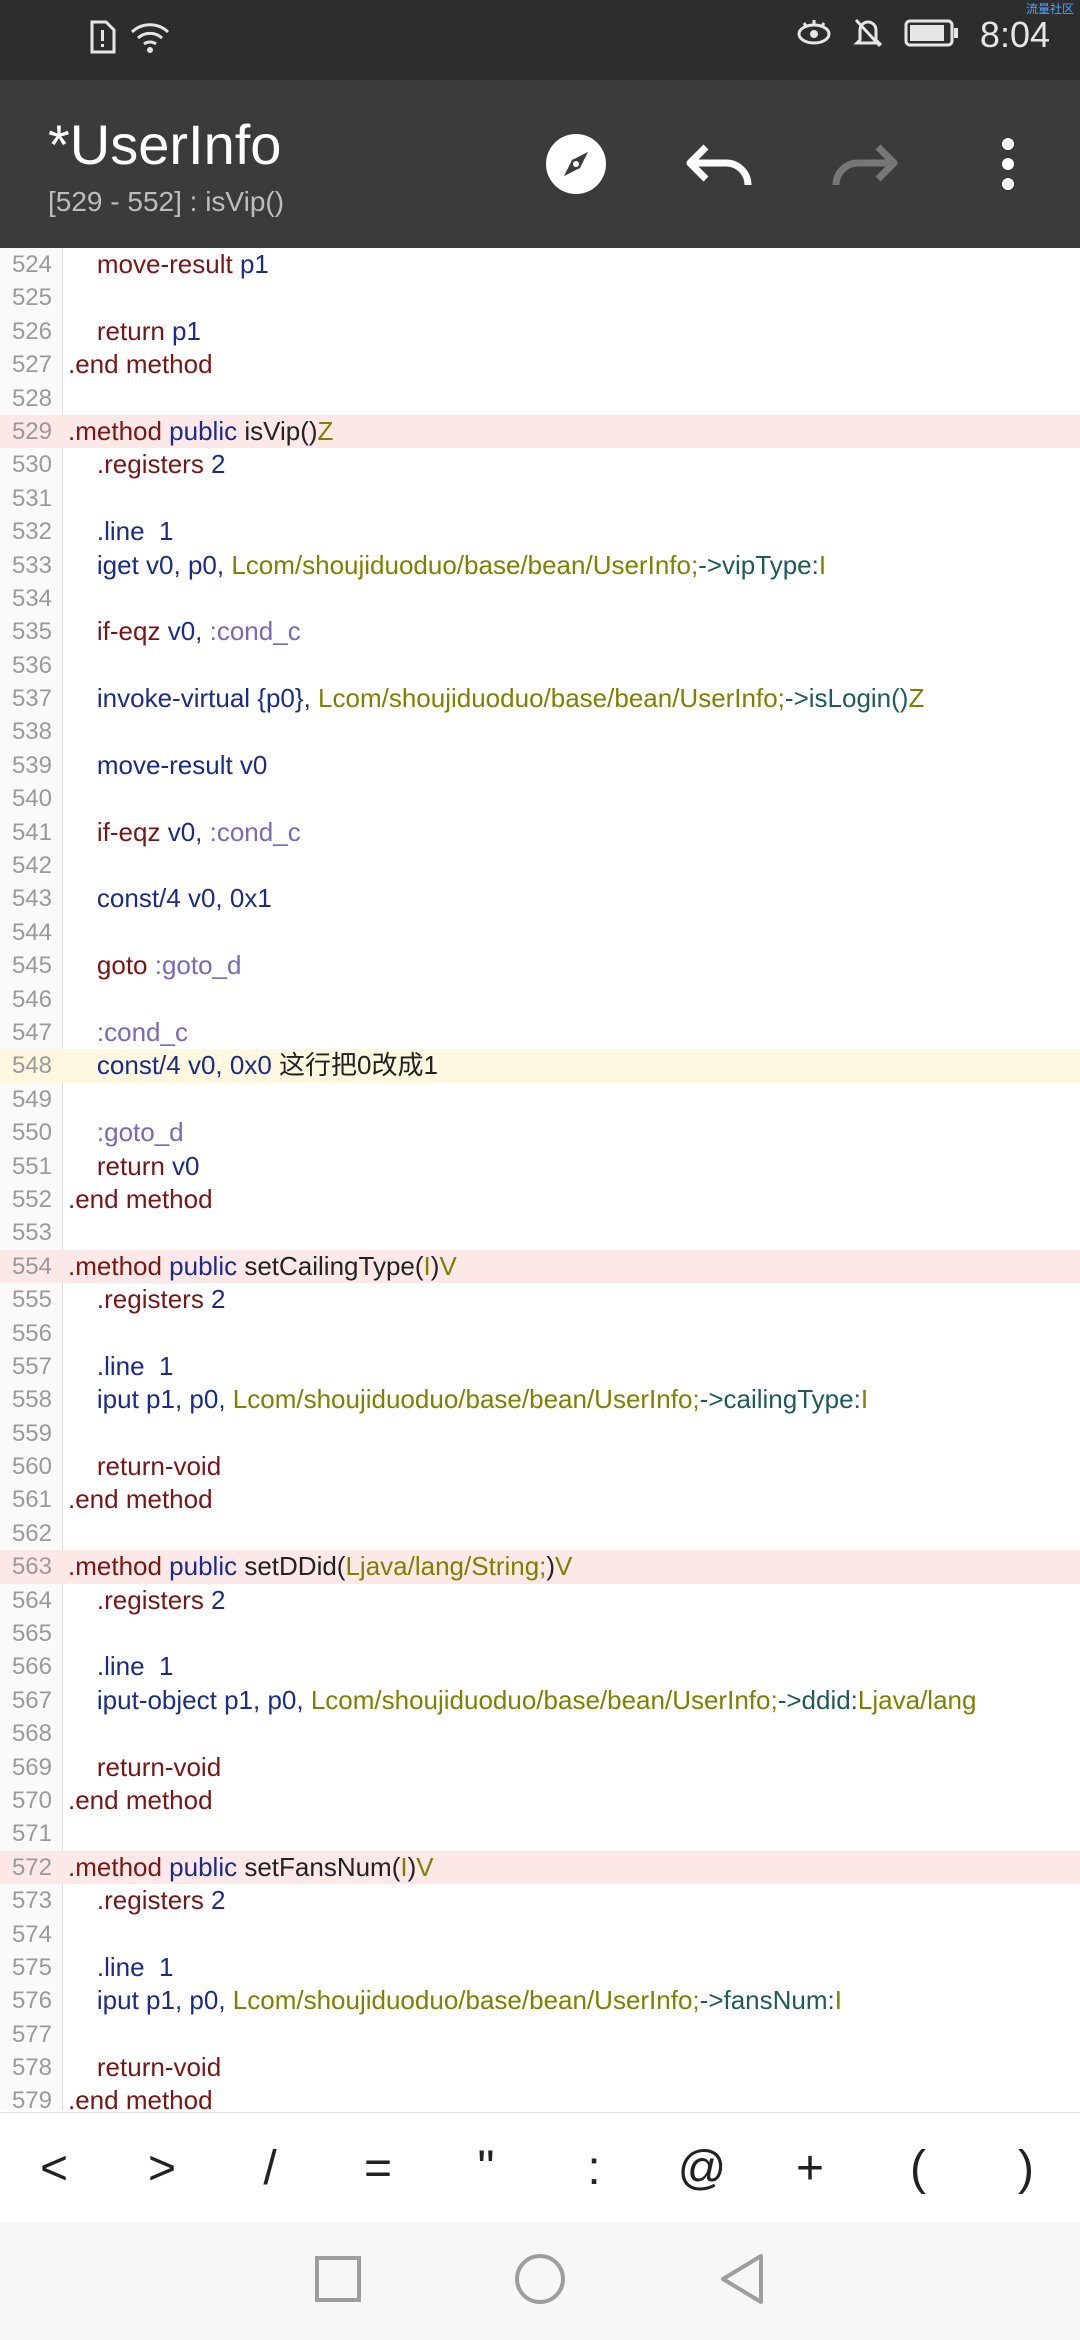 The height and width of the screenshot is (2340, 1080). What do you see at coordinates (540, 999) in the screenshot?
I see `code-line: 546` at bounding box center [540, 999].